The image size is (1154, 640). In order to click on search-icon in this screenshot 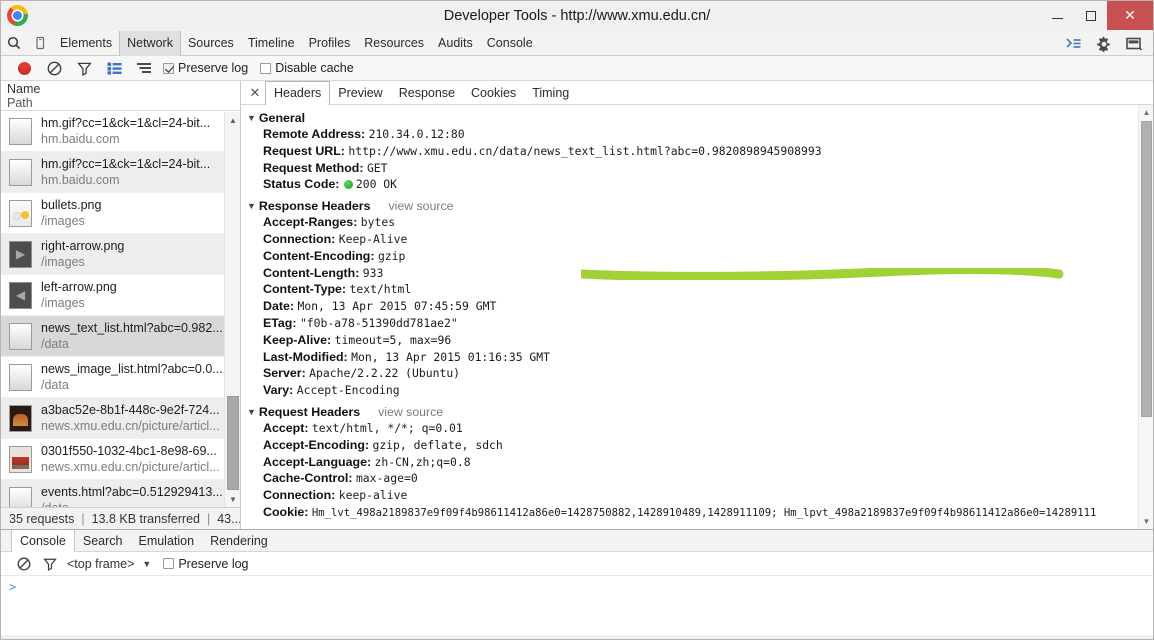, I will do `click(14, 43)`.